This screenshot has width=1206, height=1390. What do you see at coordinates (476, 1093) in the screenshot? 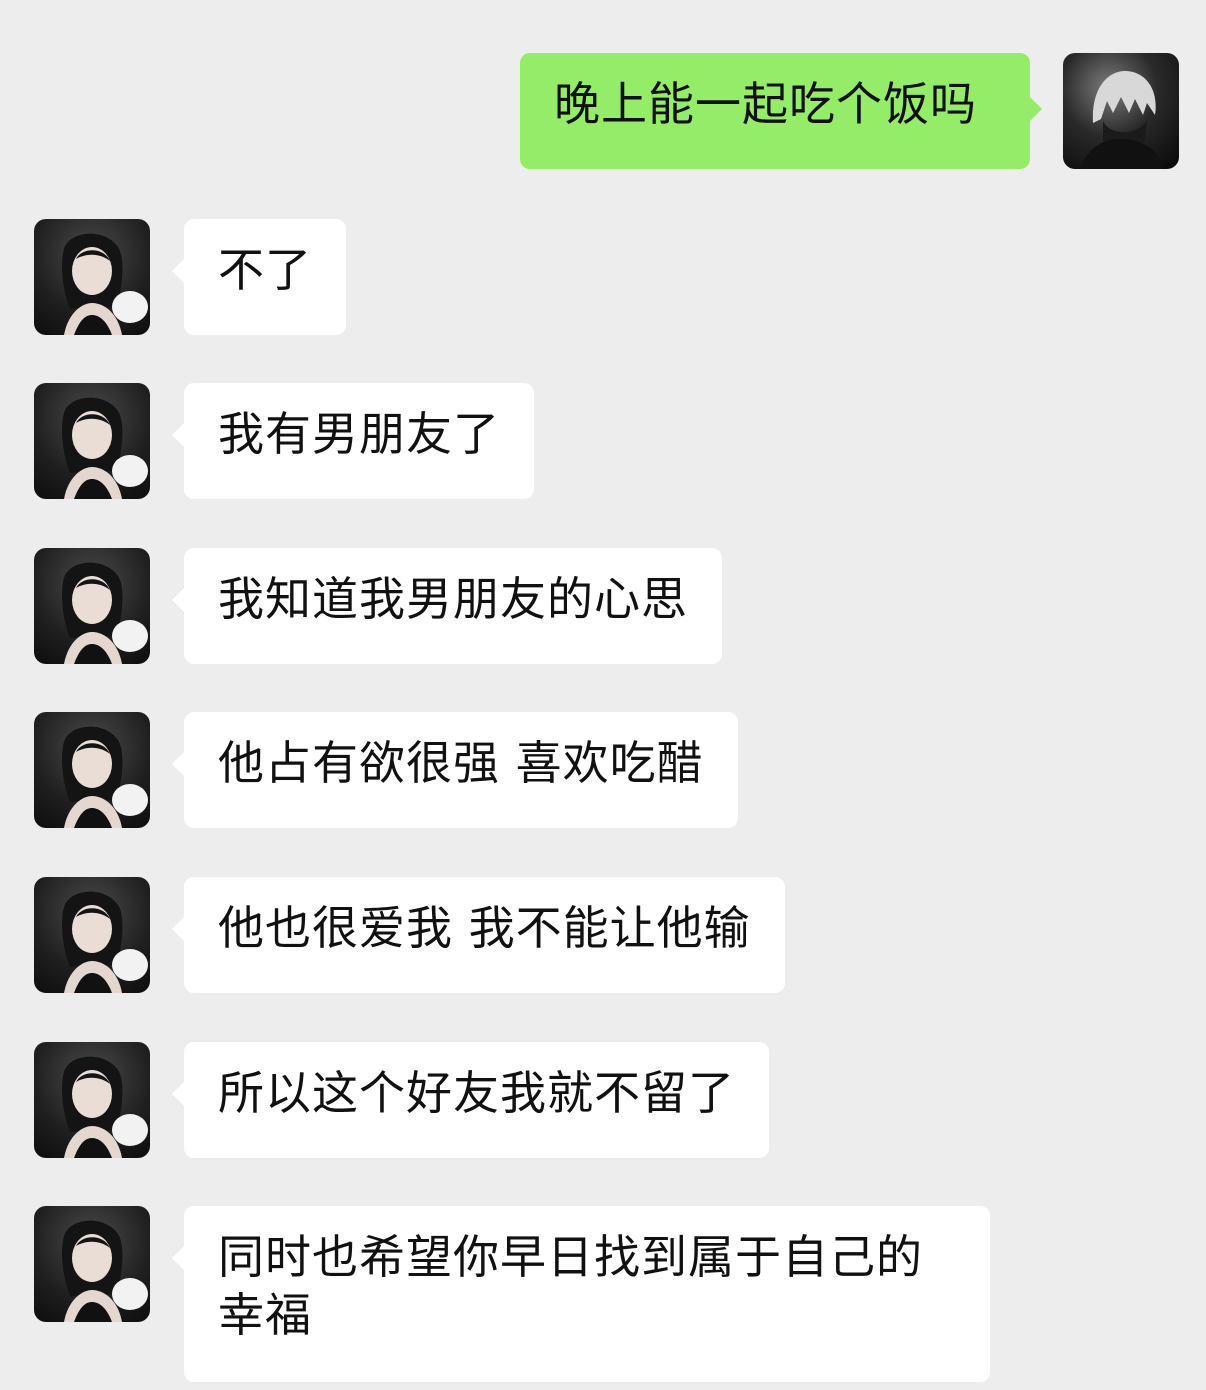
I see `message-text: 所以这个好友我就不留了` at bounding box center [476, 1093].